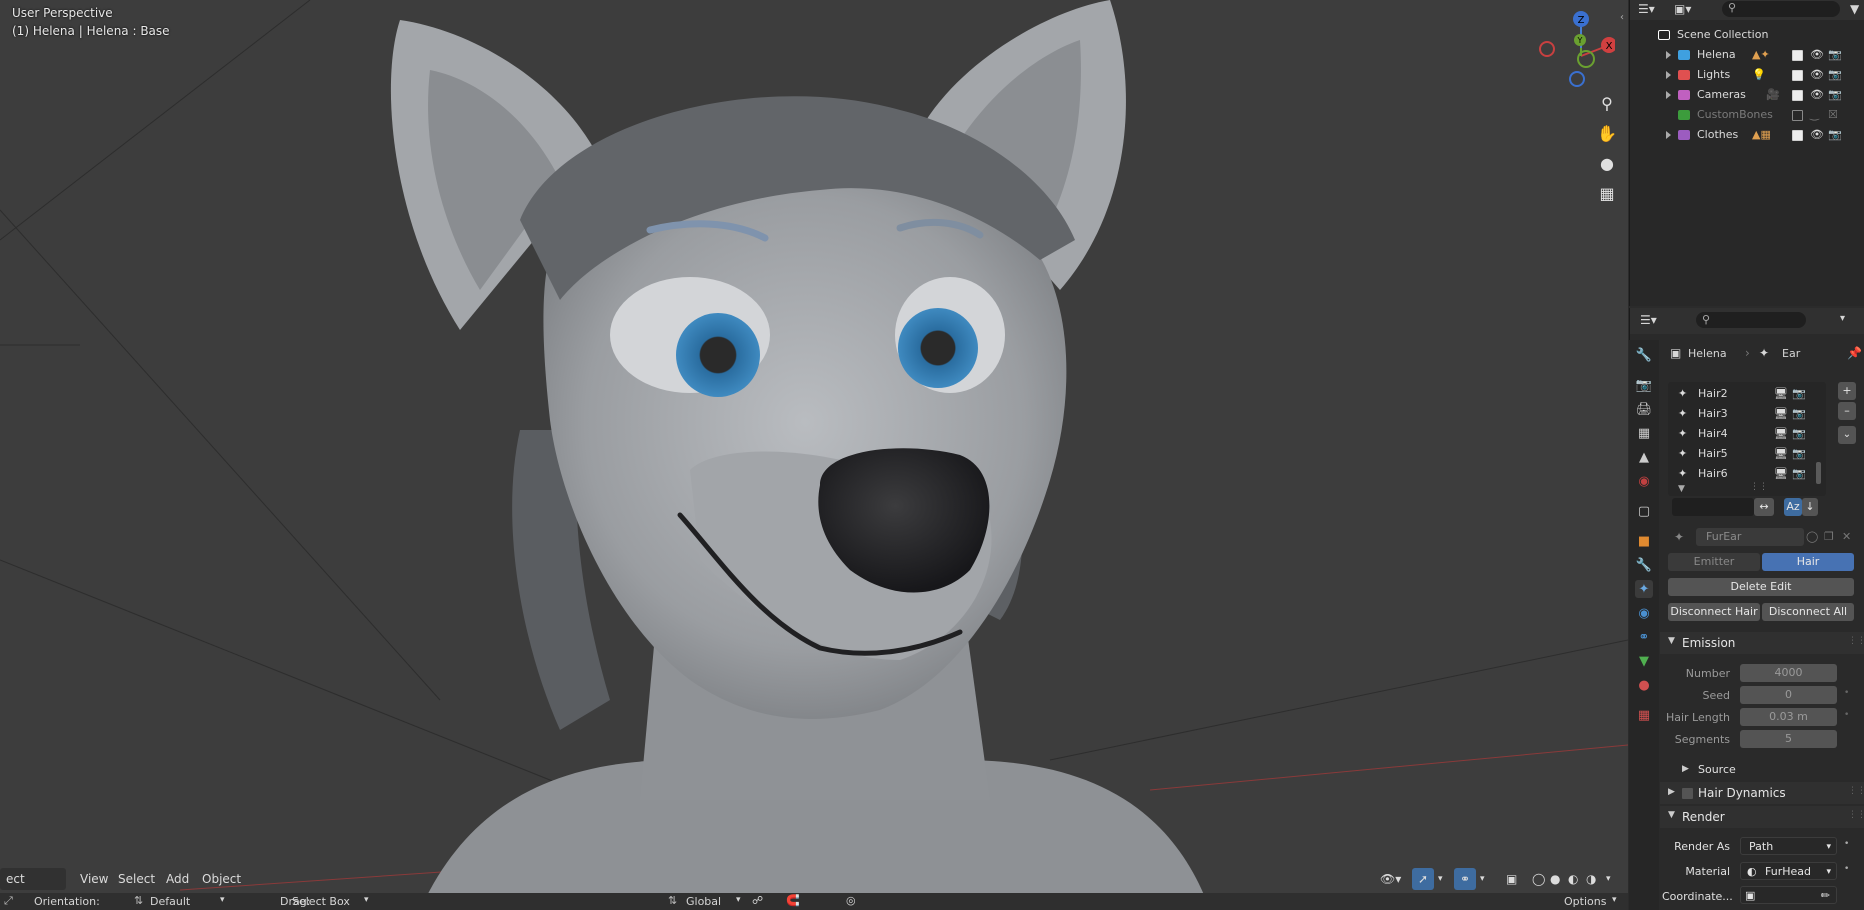  What do you see at coordinates (1585, 901) in the screenshot?
I see `options-dropdown: Options` at bounding box center [1585, 901].